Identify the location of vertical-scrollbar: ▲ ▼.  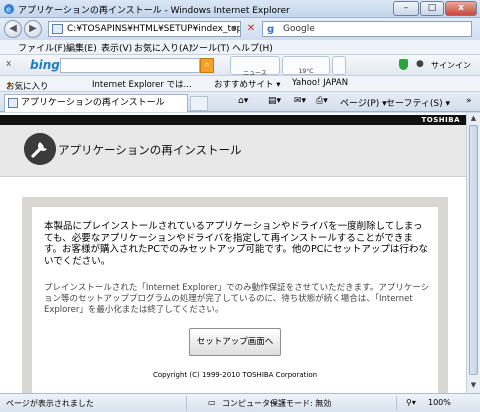
(473, 253).